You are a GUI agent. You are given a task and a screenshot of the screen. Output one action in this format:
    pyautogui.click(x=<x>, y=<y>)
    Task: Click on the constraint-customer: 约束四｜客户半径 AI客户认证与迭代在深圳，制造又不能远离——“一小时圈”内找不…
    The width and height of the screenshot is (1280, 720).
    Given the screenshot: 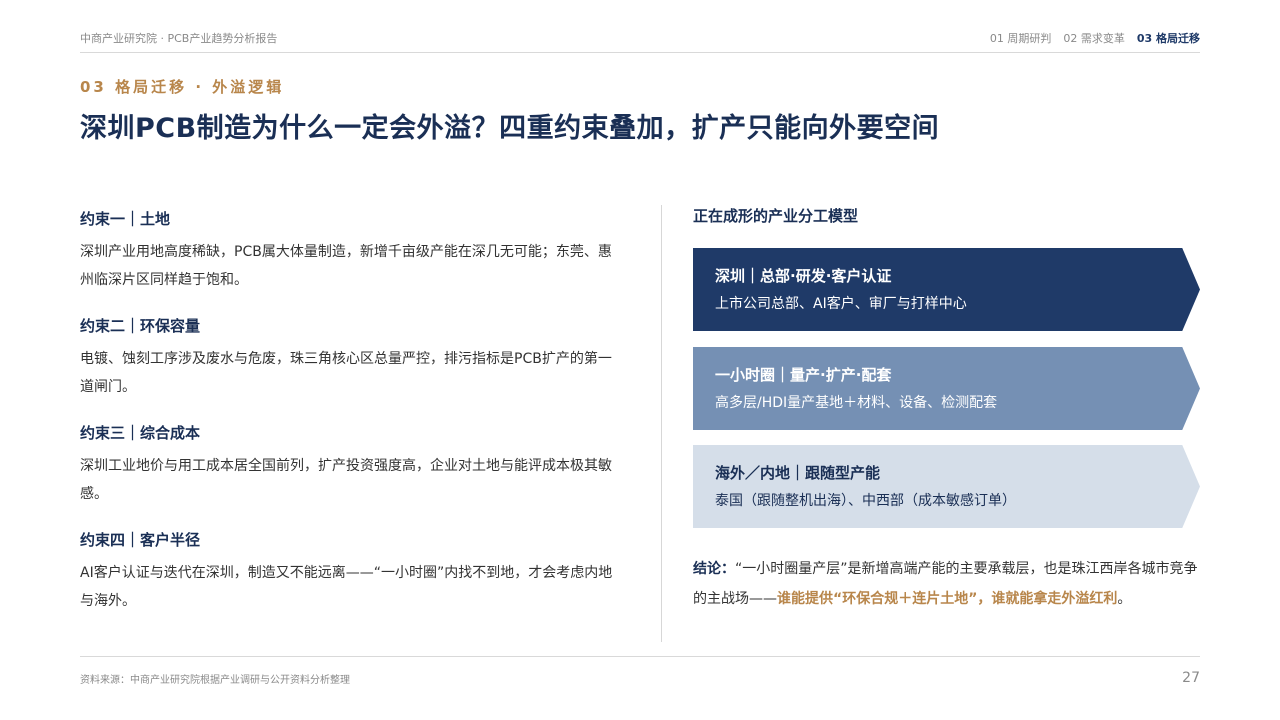 What is the action you would take?
    pyautogui.click(x=352, y=572)
    